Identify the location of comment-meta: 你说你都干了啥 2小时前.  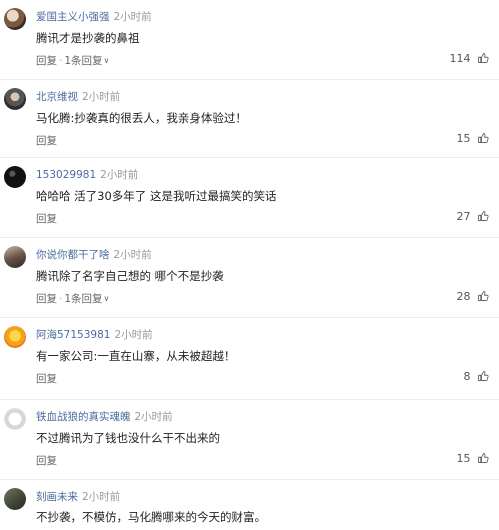
(94, 254).